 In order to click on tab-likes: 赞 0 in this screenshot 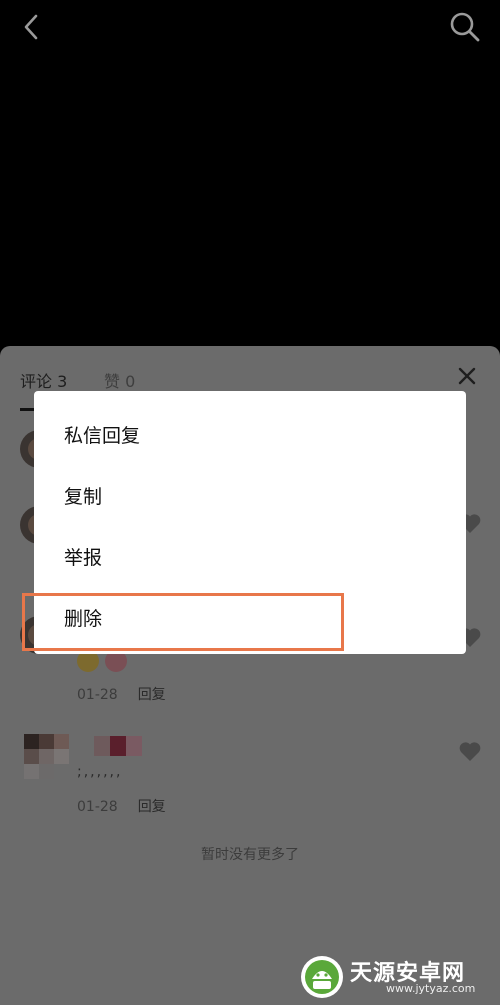, I will do `click(119, 380)`.